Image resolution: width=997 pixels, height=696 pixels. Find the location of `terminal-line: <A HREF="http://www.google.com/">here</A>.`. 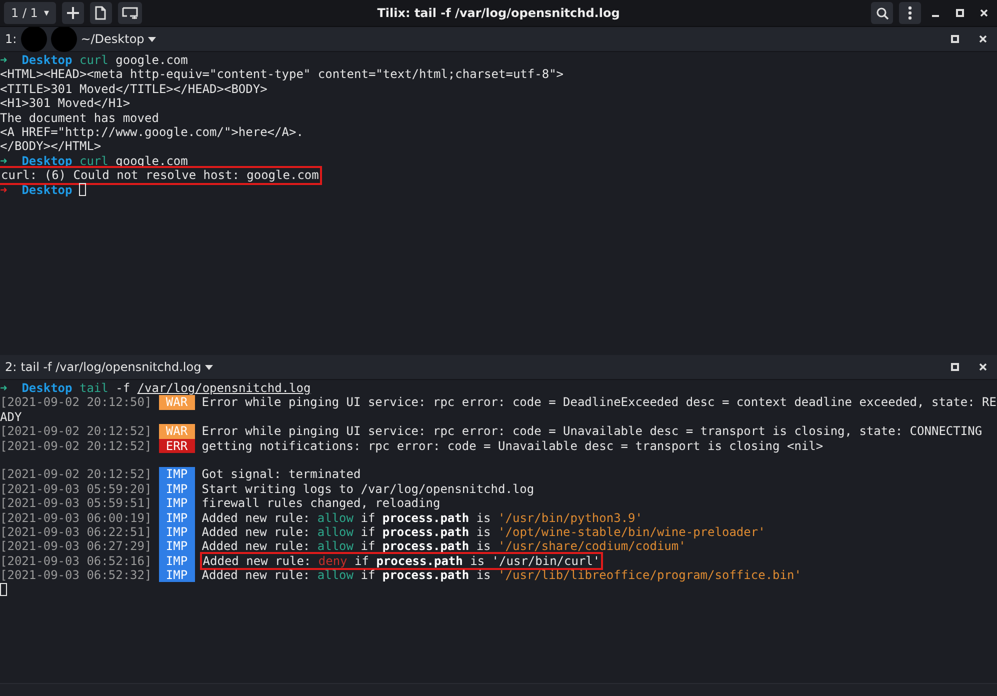

terminal-line: <A HREF="http://www.google.com/">here</A>. is located at coordinates (152, 132).